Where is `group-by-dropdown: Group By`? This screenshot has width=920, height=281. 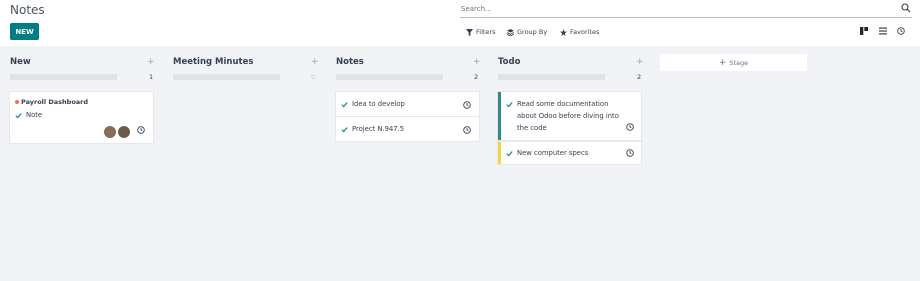
group-by-dropdown: Group By is located at coordinates (527, 32).